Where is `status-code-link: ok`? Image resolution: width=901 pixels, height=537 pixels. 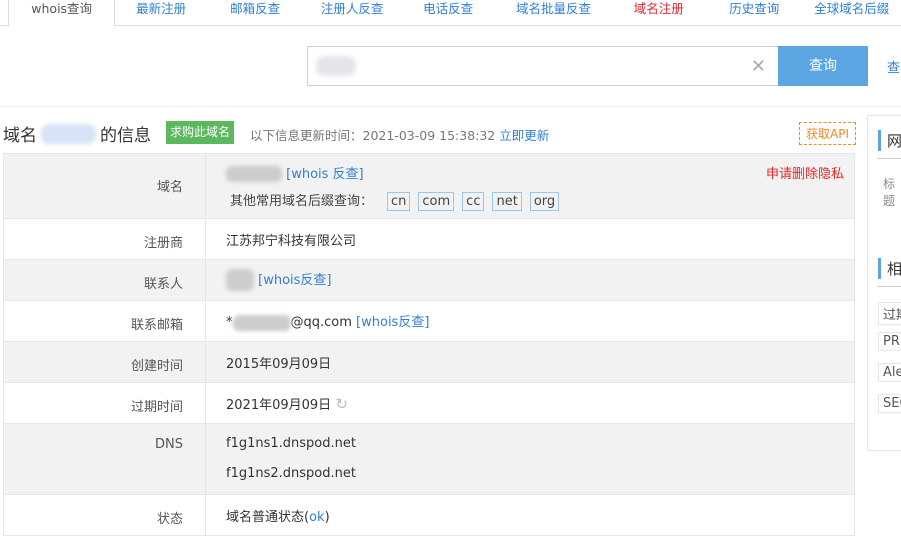 status-code-link: ok is located at coordinates (316, 517).